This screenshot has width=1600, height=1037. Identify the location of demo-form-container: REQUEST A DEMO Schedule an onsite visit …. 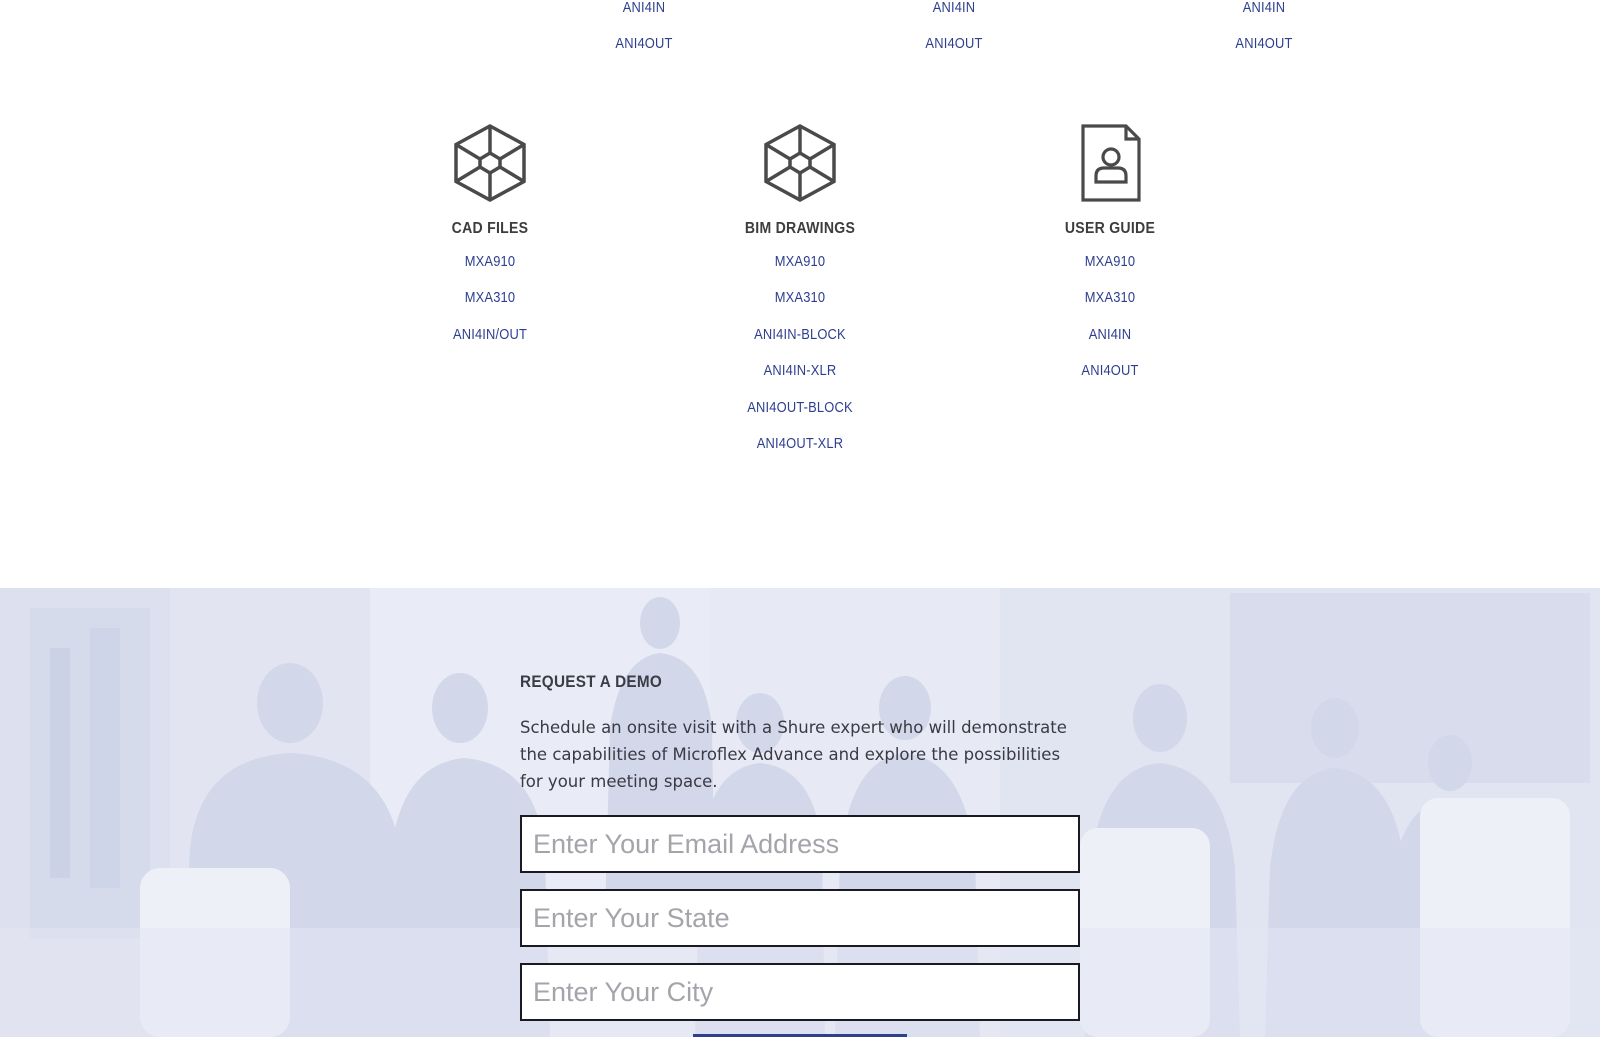
(800, 846).